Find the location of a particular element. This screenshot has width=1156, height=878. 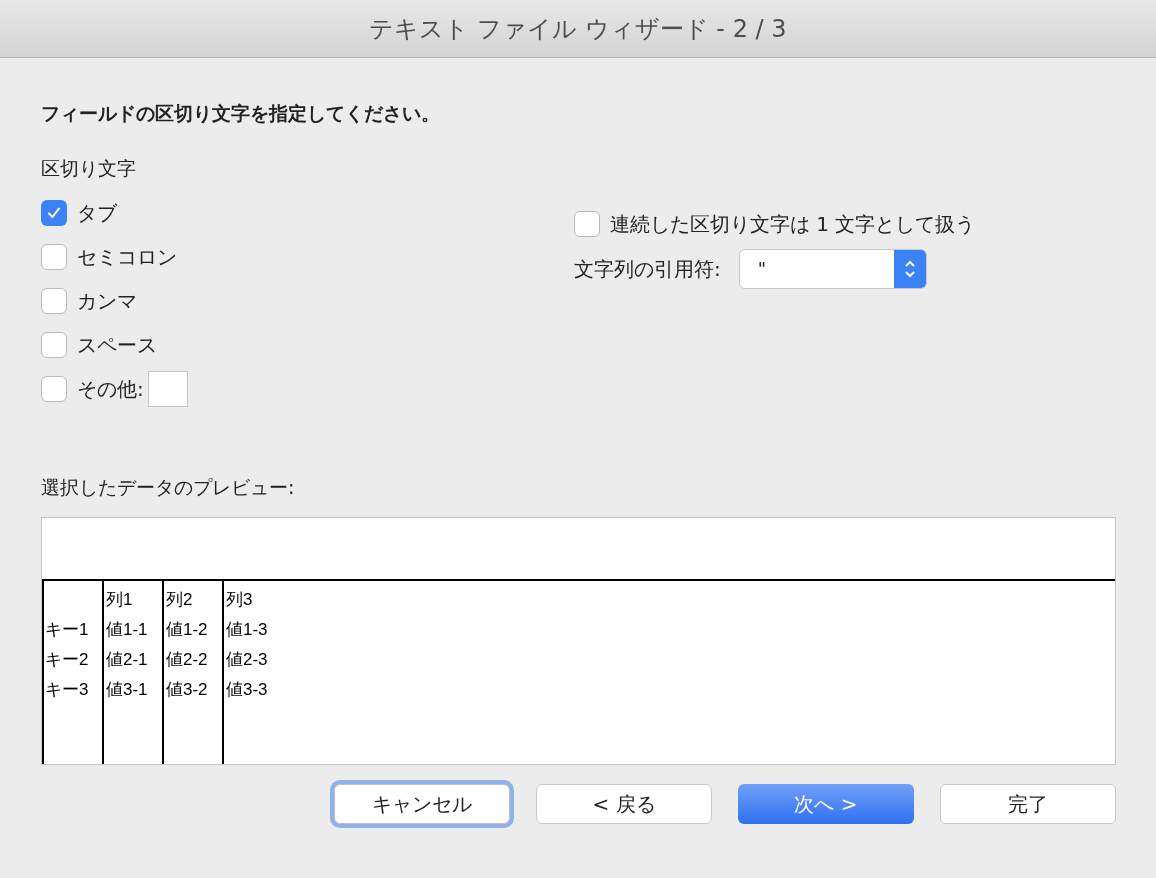

table-cell-text: キー2 is located at coordinates (66, 660).